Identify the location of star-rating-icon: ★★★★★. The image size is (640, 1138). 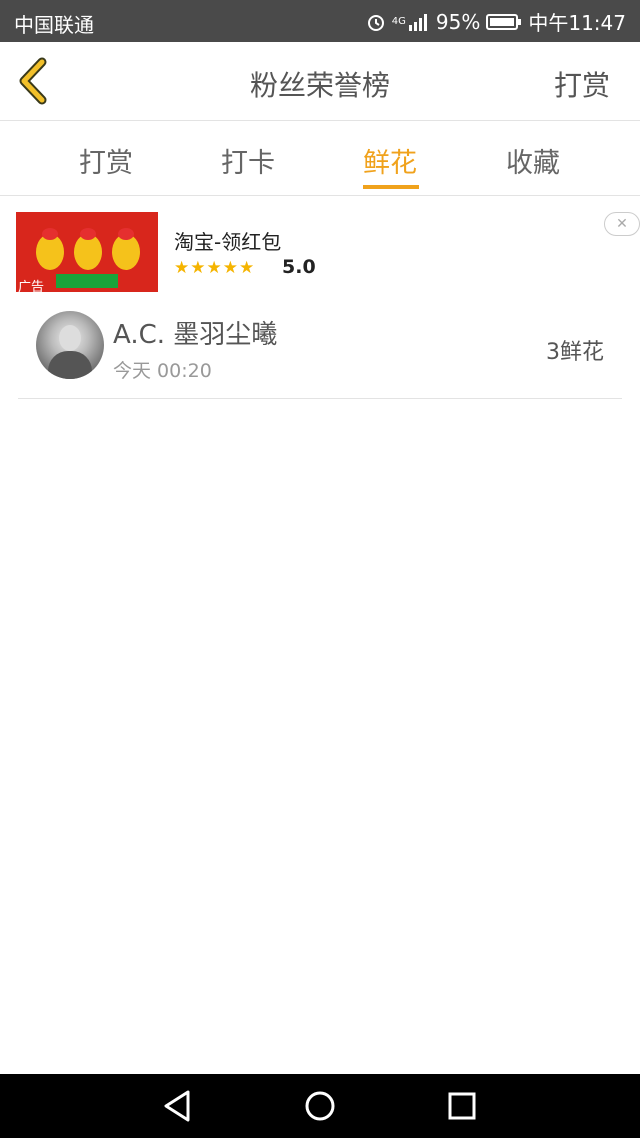
(215, 268).